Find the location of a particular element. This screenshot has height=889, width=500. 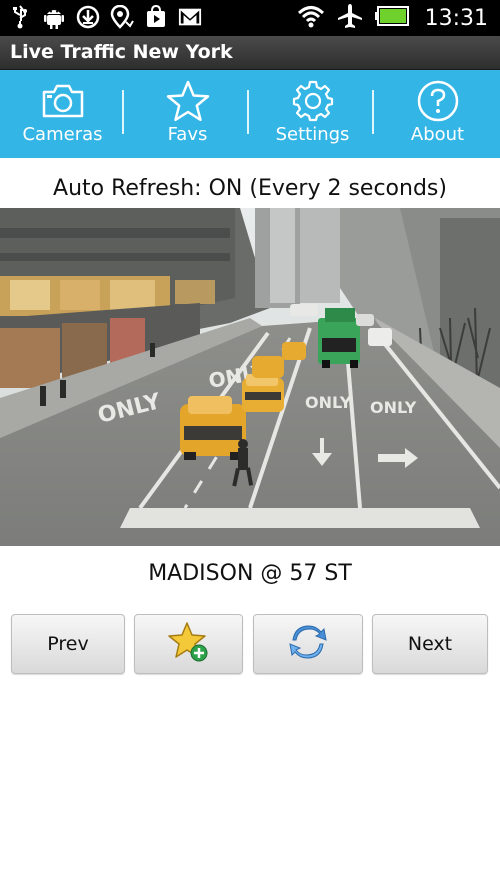

action-bar: Live Traffic New York is located at coordinates (250, 53).